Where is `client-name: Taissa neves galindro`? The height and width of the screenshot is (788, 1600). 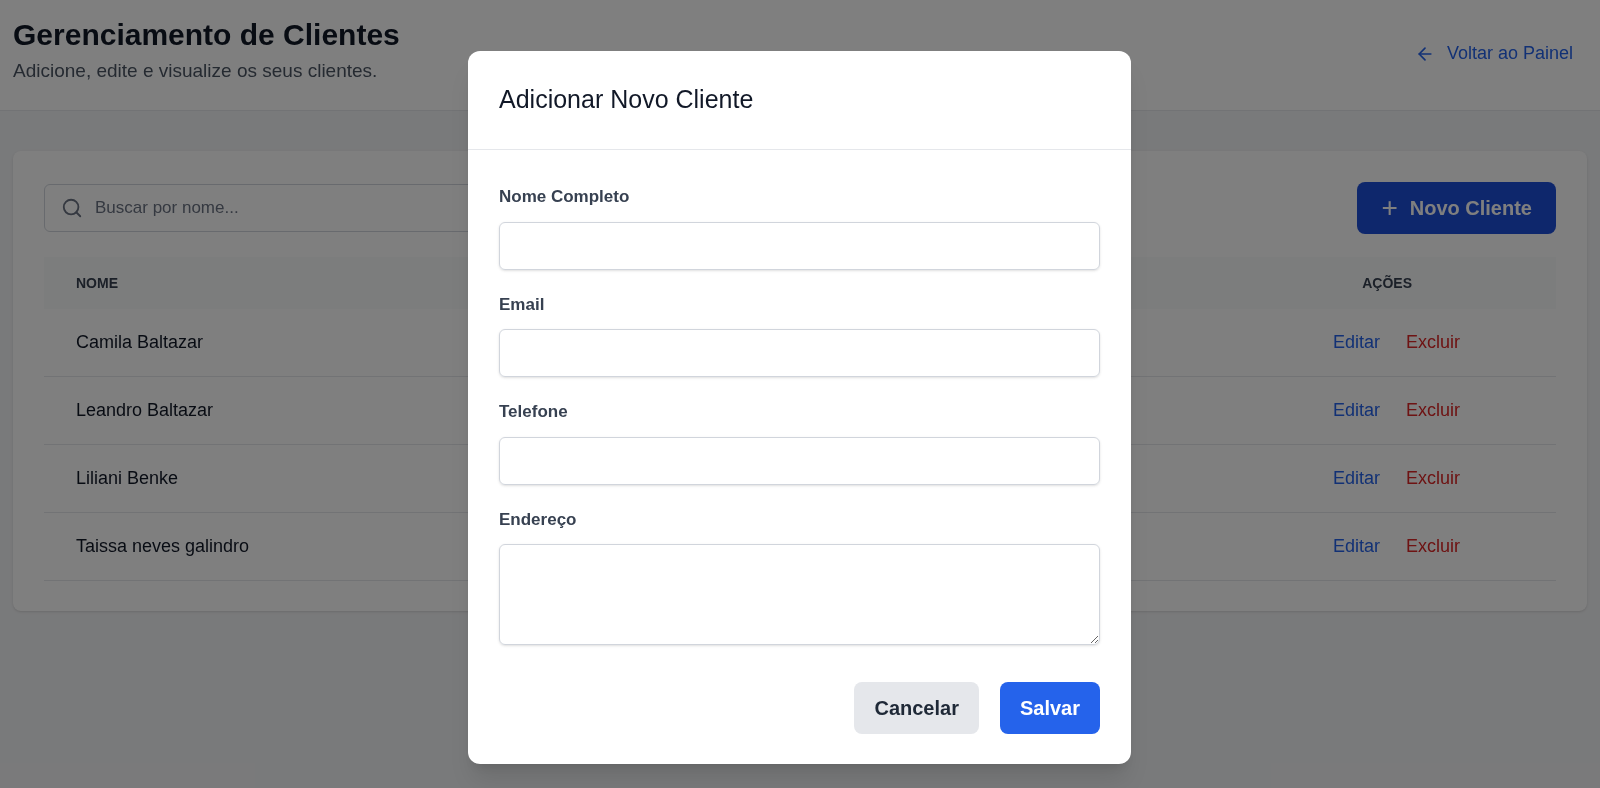
client-name: Taissa neves galindro is located at coordinates (163, 546).